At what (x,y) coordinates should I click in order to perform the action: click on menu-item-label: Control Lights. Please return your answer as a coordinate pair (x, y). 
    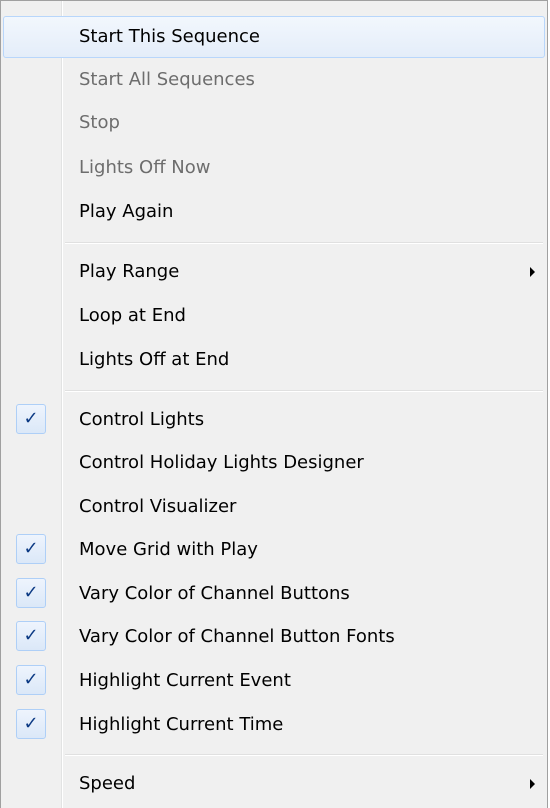
    Looking at the image, I should click on (142, 419).